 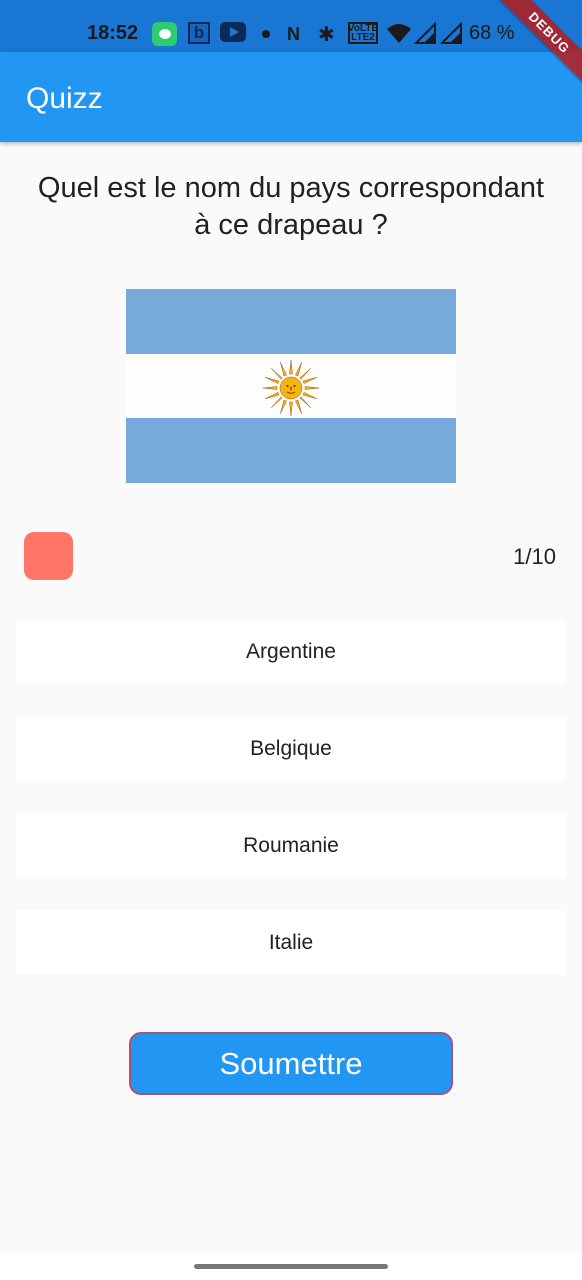 I want to click on sun-of-may-icon, so click(x=291, y=388).